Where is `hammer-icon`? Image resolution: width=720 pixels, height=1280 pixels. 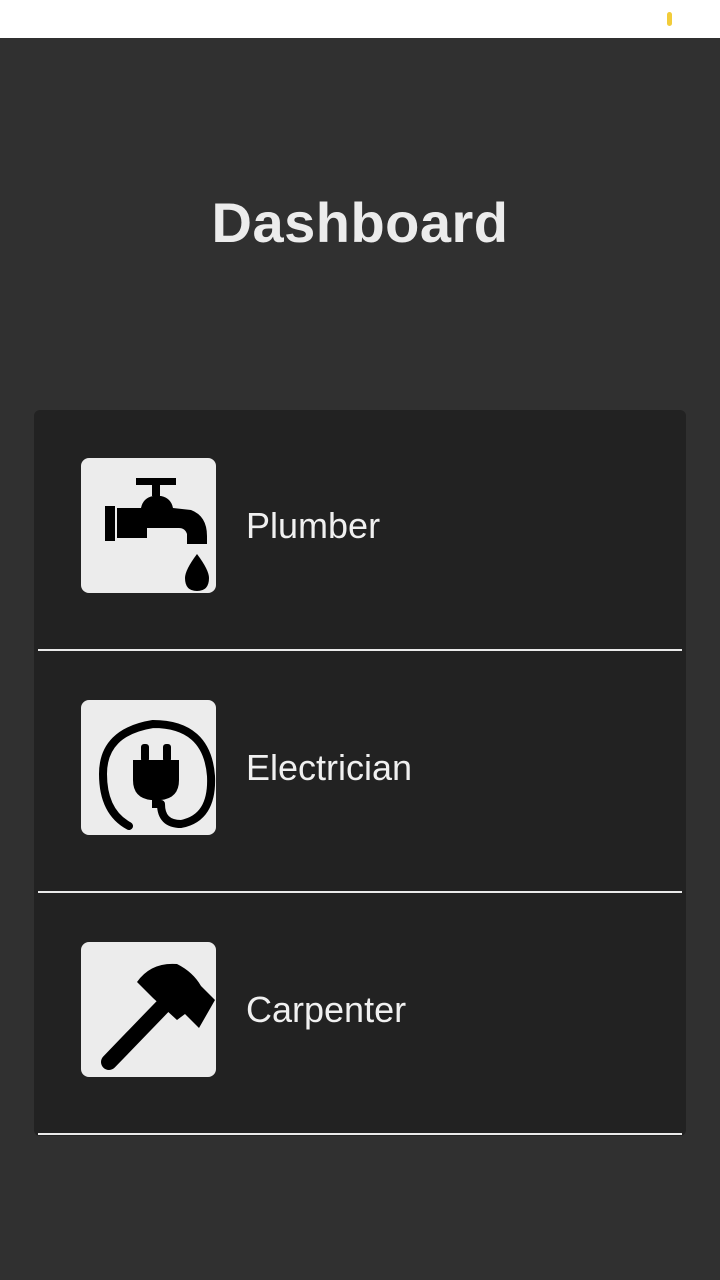
hammer-icon is located at coordinates (148, 1009).